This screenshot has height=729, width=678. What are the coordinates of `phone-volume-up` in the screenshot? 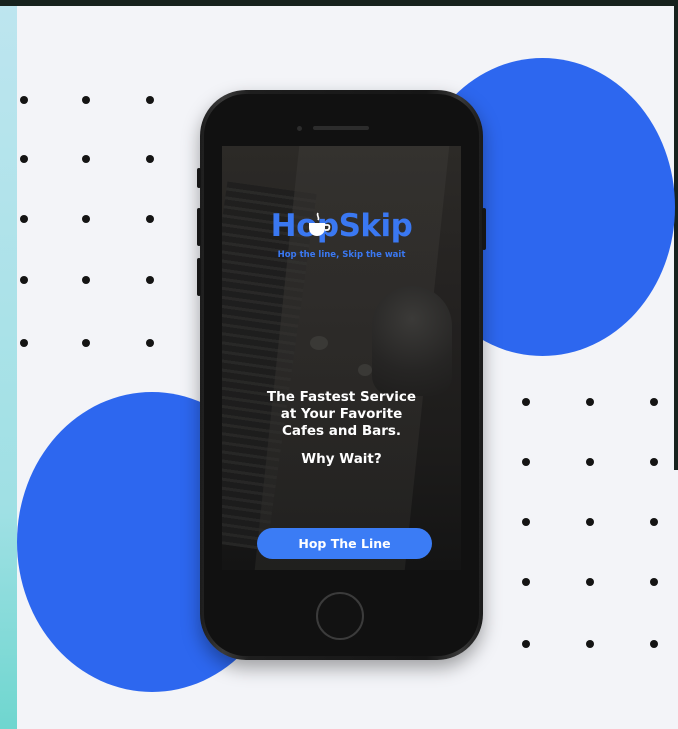 It's located at (199, 227).